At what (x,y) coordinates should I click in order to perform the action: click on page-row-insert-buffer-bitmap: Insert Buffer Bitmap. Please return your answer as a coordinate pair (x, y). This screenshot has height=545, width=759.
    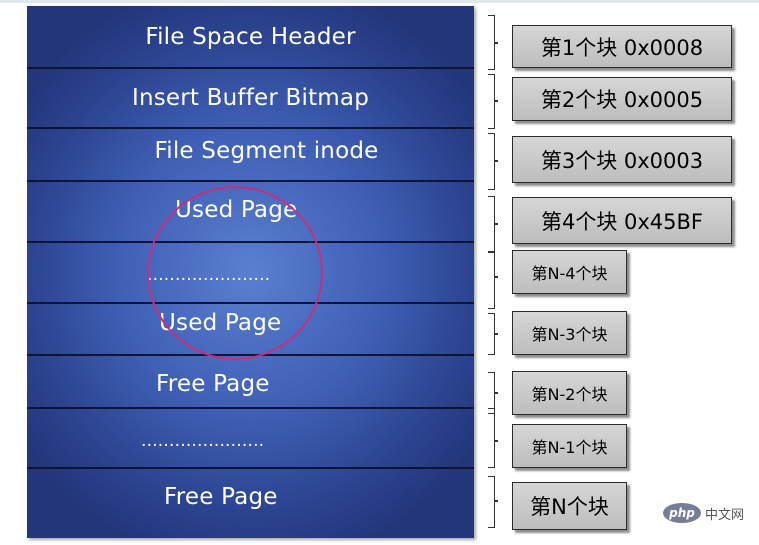
    Looking at the image, I should click on (250, 98).